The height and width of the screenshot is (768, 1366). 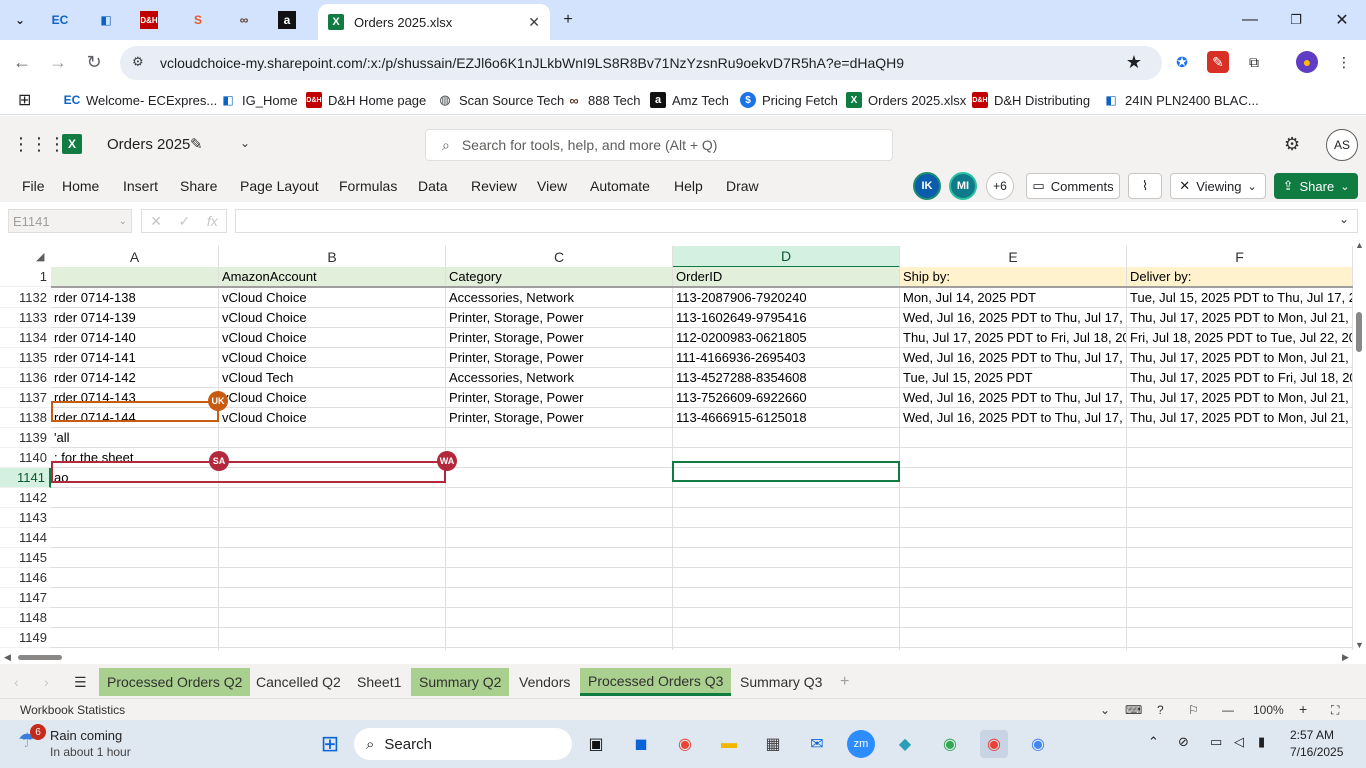 What do you see at coordinates (148, 144) in the screenshot?
I see `document-title: Orders 2025` at bounding box center [148, 144].